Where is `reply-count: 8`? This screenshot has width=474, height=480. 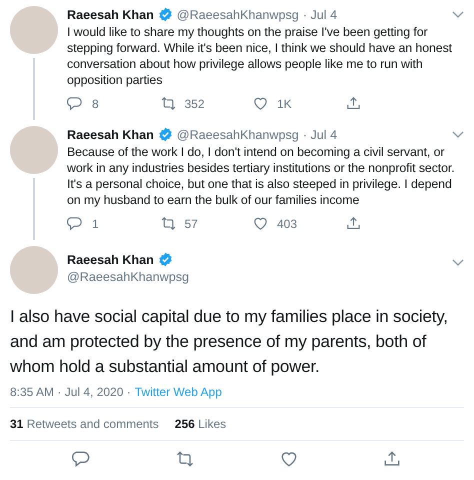 reply-count: 8 is located at coordinates (95, 103).